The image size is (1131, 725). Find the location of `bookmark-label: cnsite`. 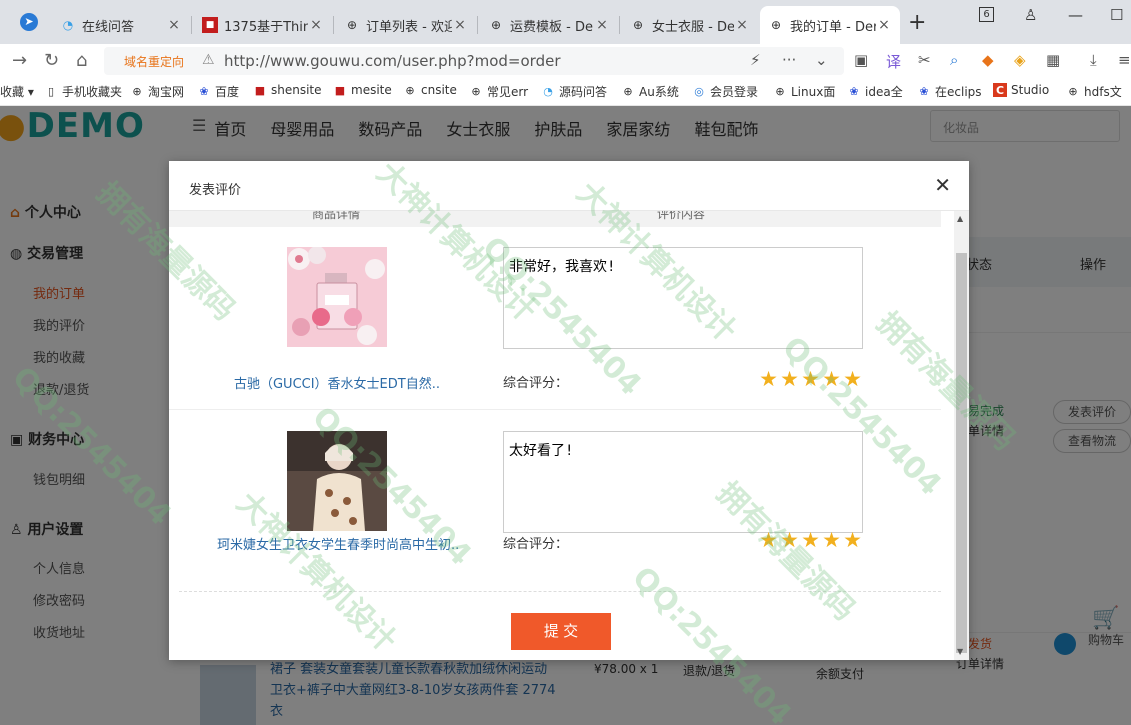

bookmark-label: cnsite is located at coordinates (439, 90).